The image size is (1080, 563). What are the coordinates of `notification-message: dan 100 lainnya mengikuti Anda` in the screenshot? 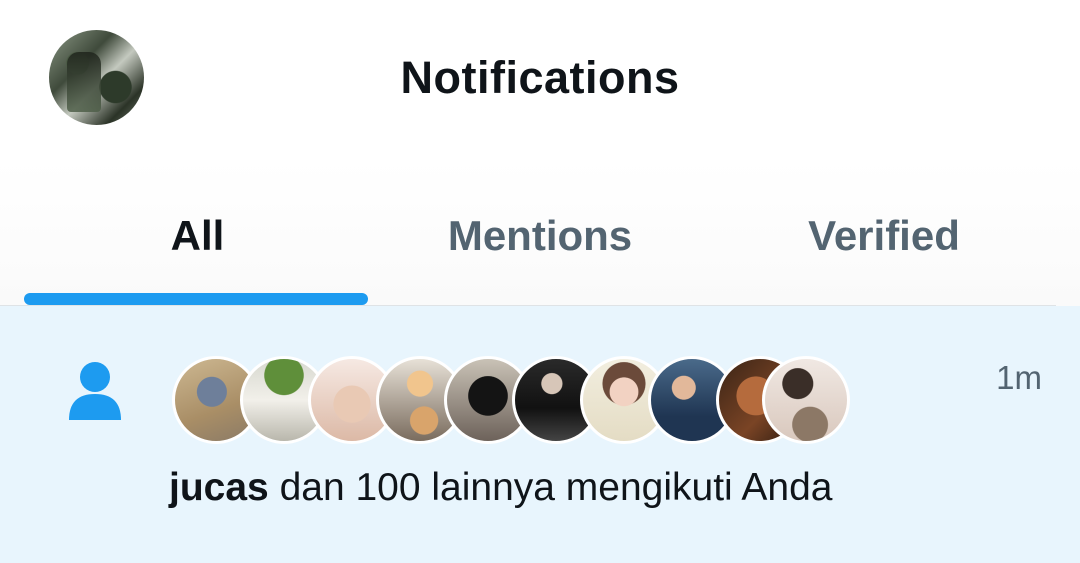 It's located at (550, 487).